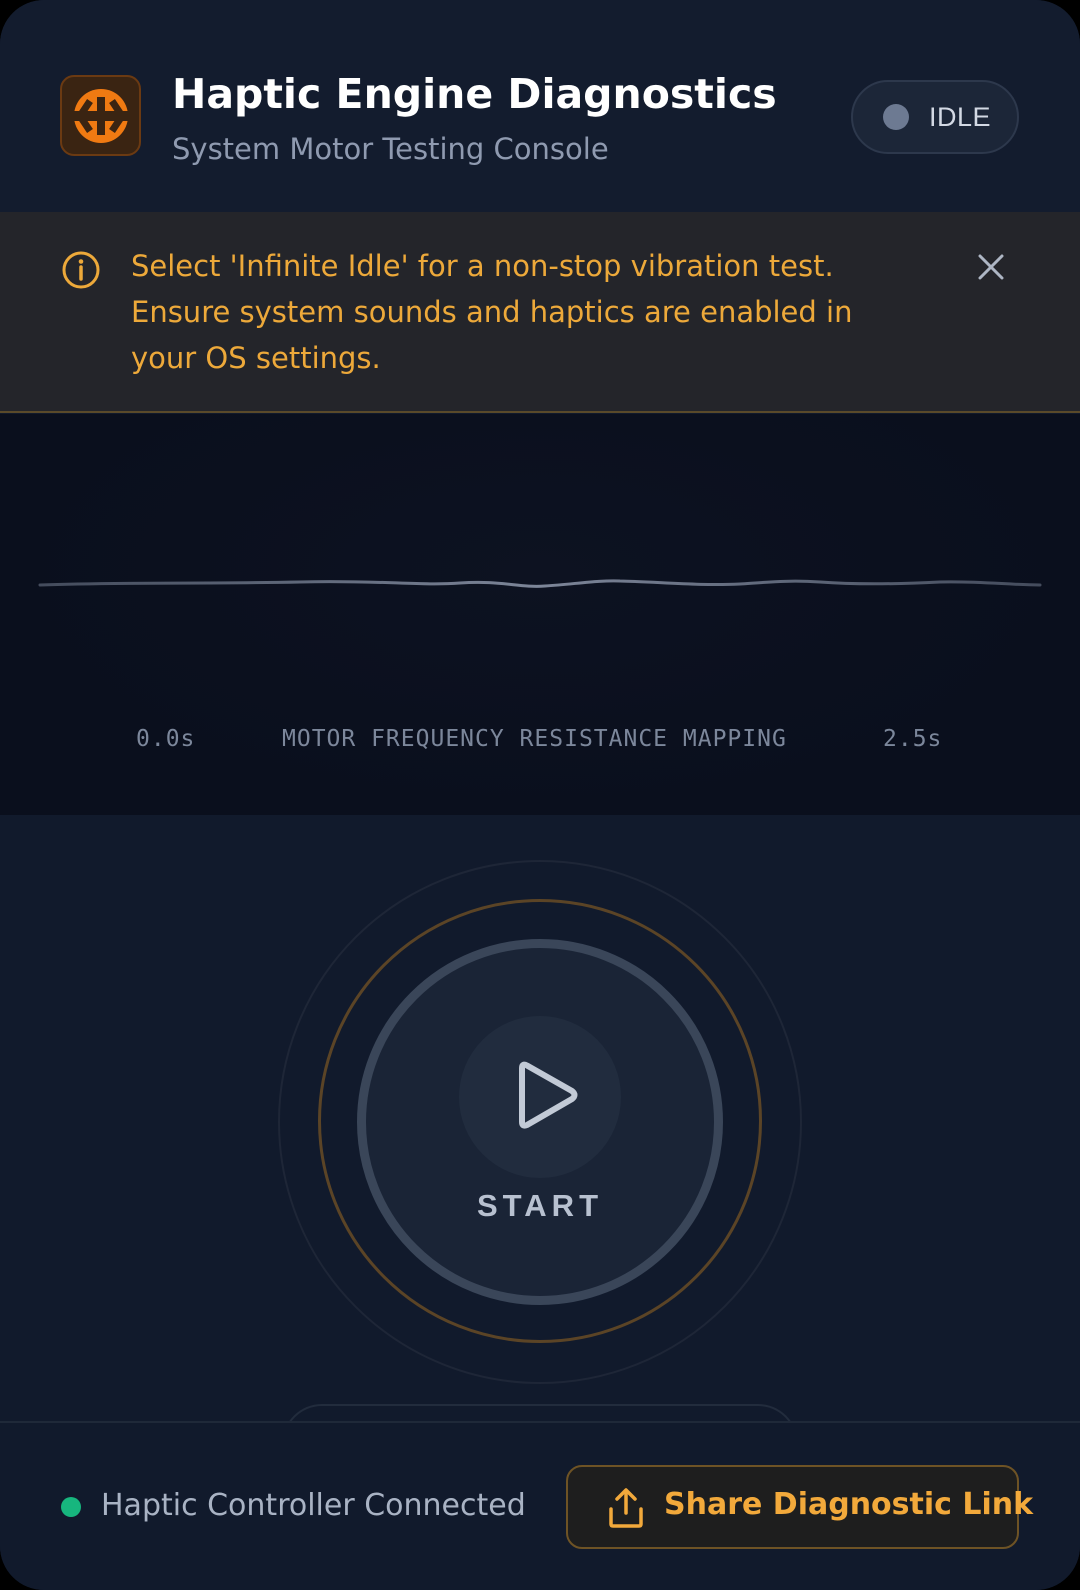 The height and width of the screenshot is (1590, 1080). I want to click on connection-status-text: Haptic Controller Connected, so click(313, 1505).